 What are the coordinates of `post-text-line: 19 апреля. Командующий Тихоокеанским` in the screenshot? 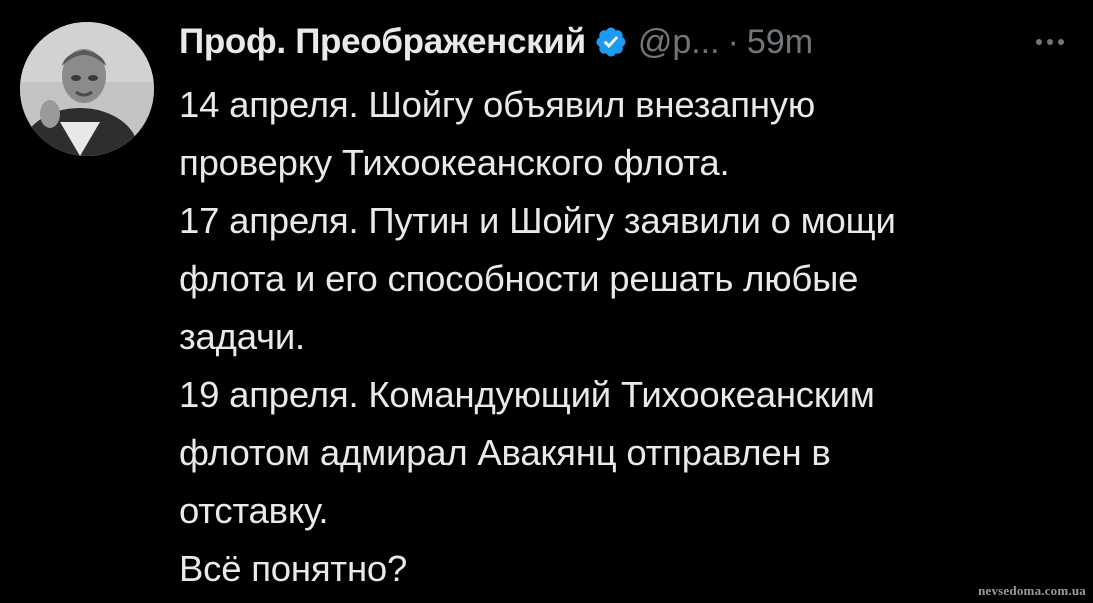 It's located at (527, 394).